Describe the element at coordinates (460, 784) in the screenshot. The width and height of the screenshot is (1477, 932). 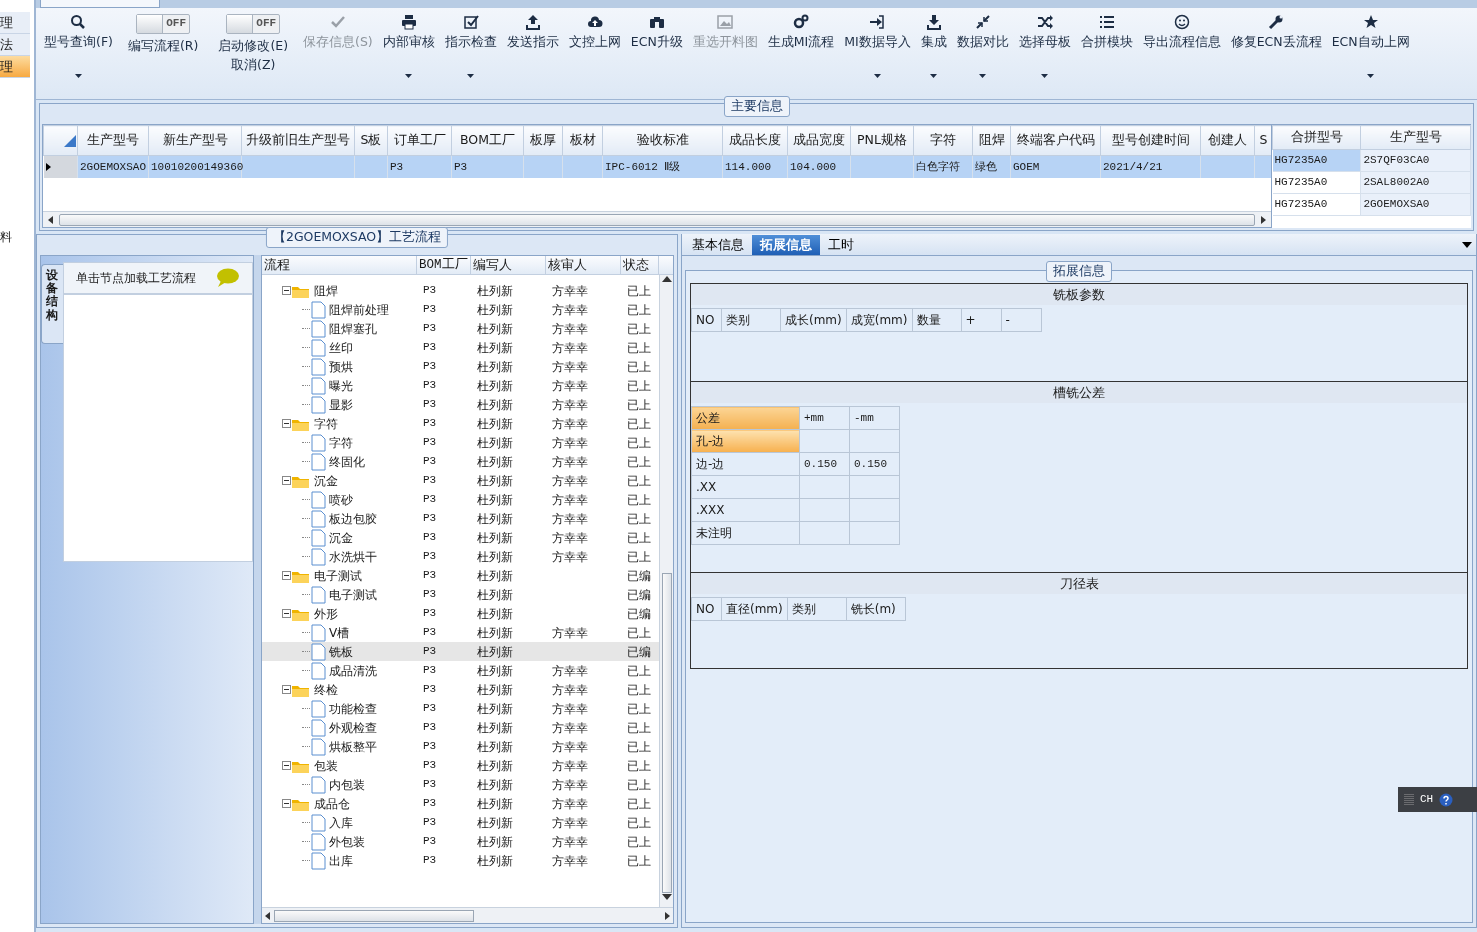
I see `tree-row: 内包装 P3 杜列新 方幸幸 已上` at that location.